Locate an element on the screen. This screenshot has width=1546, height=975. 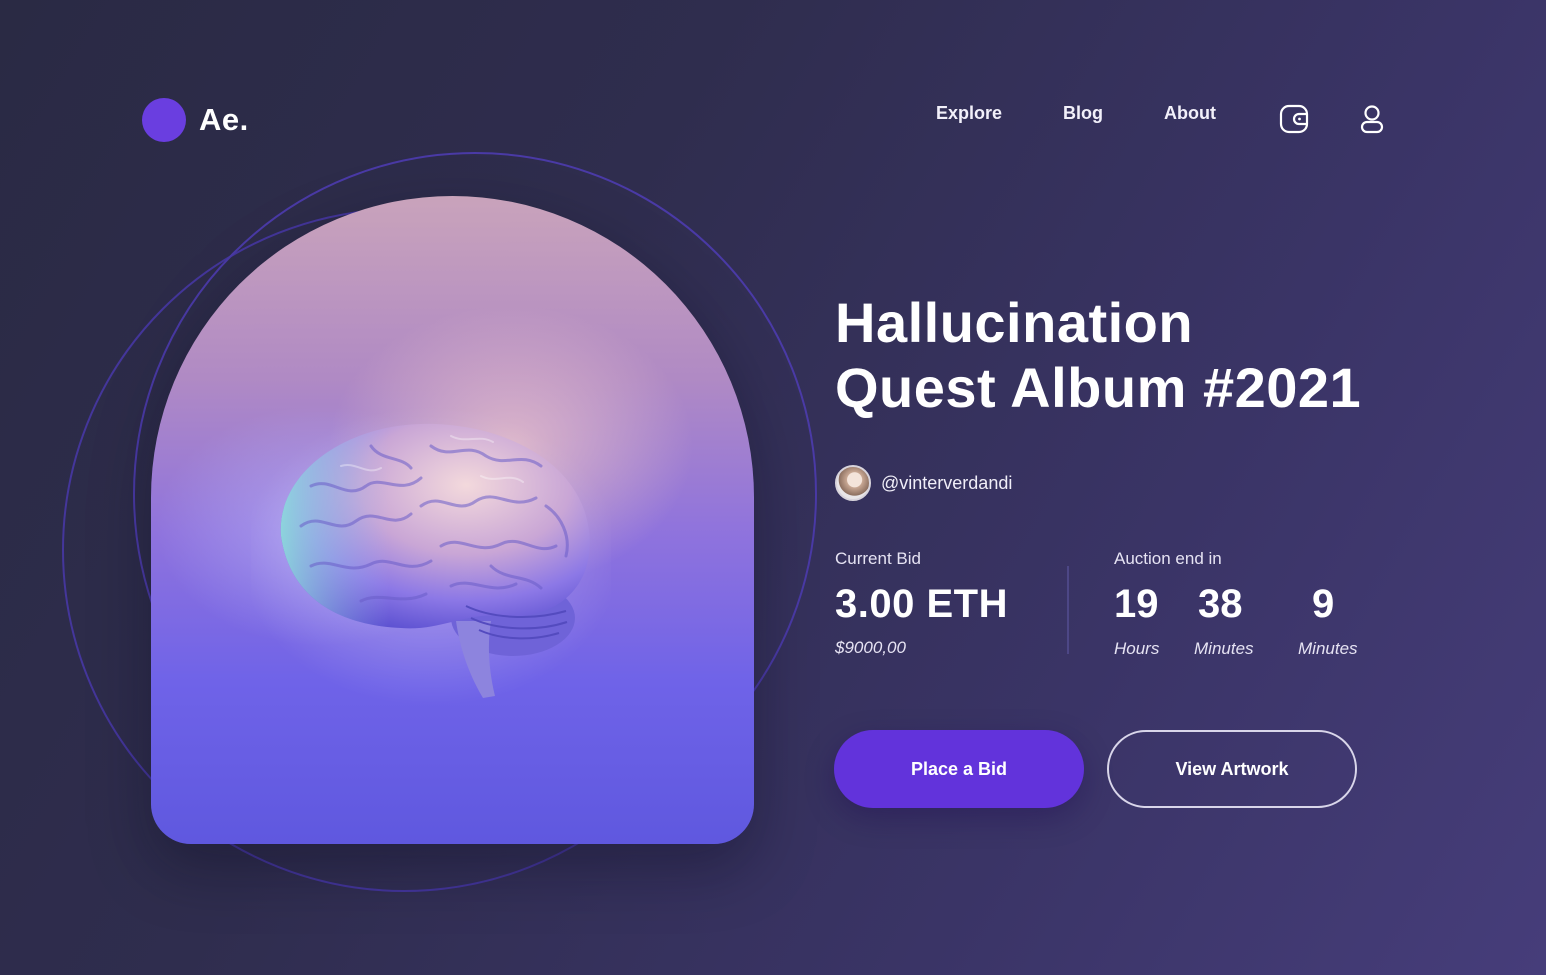
main-nav: Explore Blog About is located at coordinates (1160, 118).